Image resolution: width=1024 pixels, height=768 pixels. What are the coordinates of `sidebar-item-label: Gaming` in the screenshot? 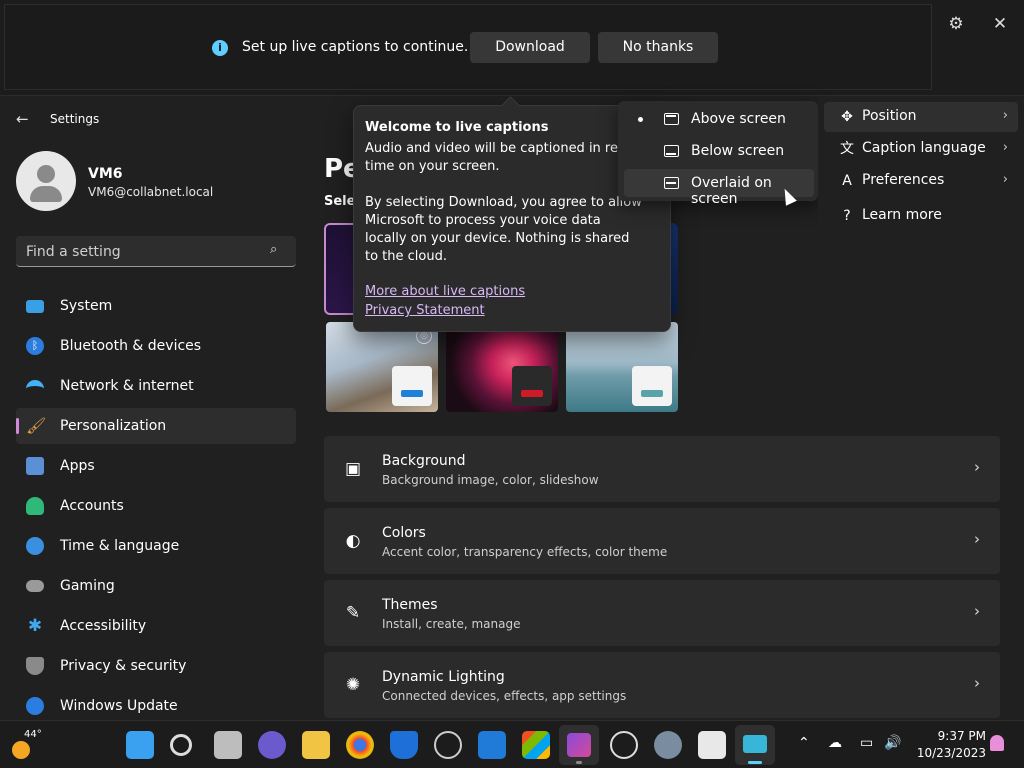 It's located at (87, 586).